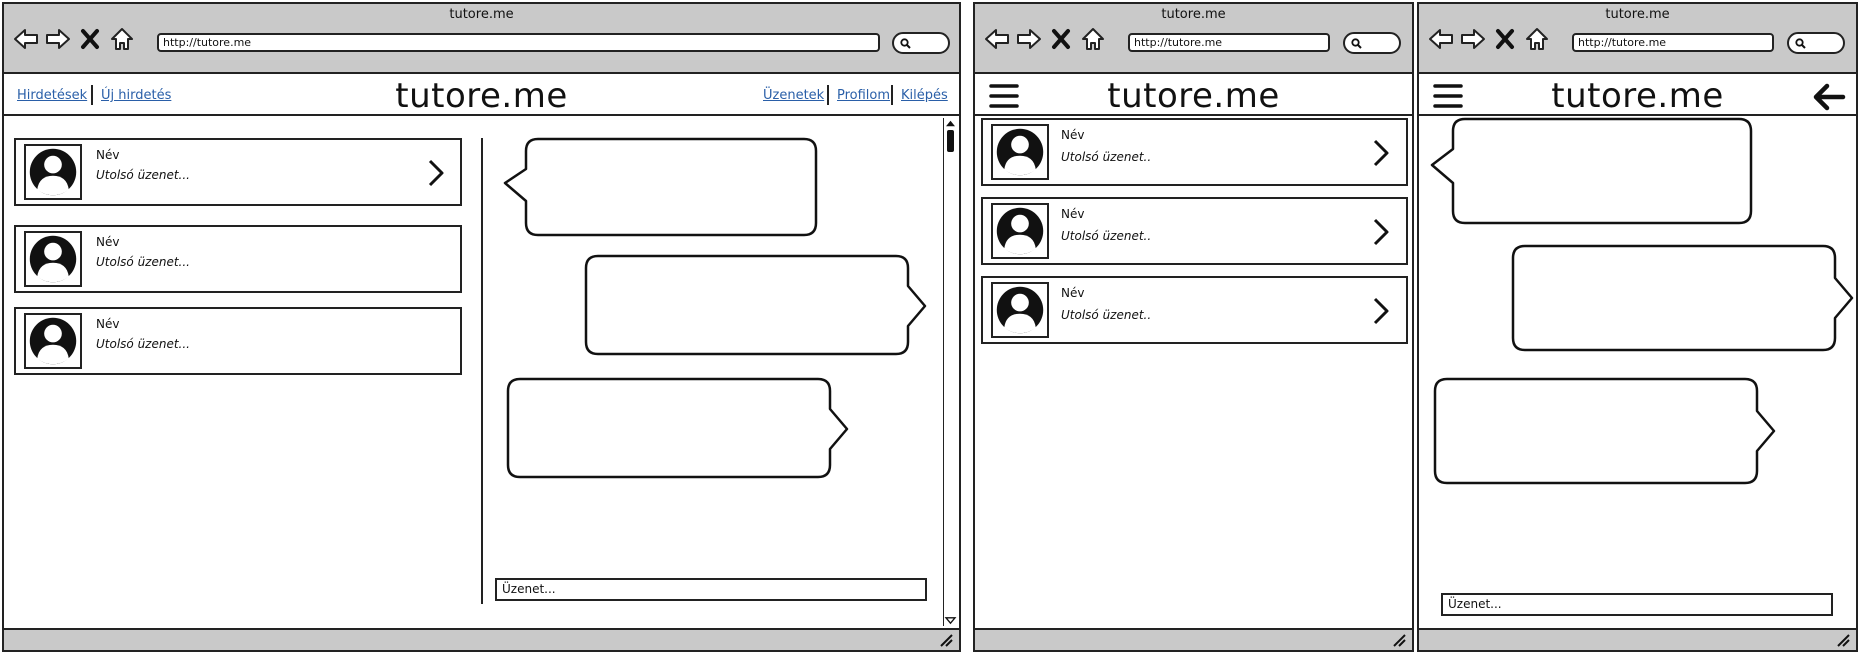 The height and width of the screenshot is (655, 1860). I want to click on nav-link-profilom: Profilom, so click(863, 95).